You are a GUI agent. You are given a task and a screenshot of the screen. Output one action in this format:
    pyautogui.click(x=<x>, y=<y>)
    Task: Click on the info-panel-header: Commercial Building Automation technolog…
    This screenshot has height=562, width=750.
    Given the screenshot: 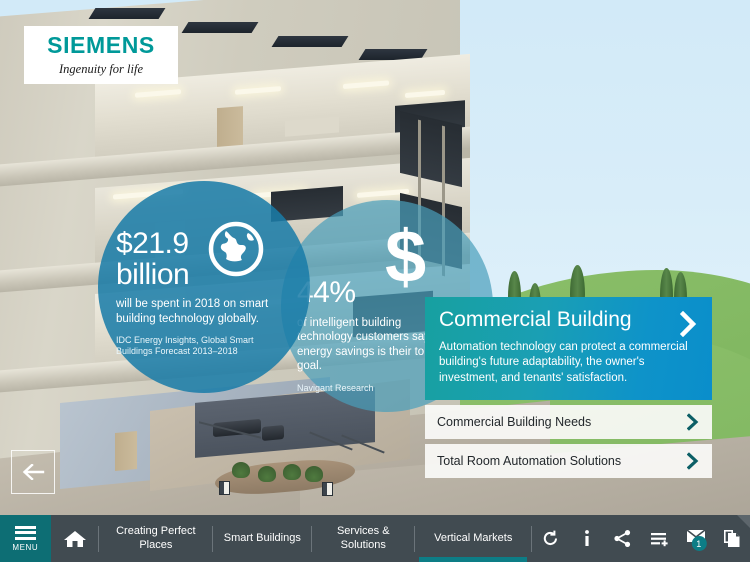 What is the action you would take?
    pyautogui.click(x=568, y=348)
    